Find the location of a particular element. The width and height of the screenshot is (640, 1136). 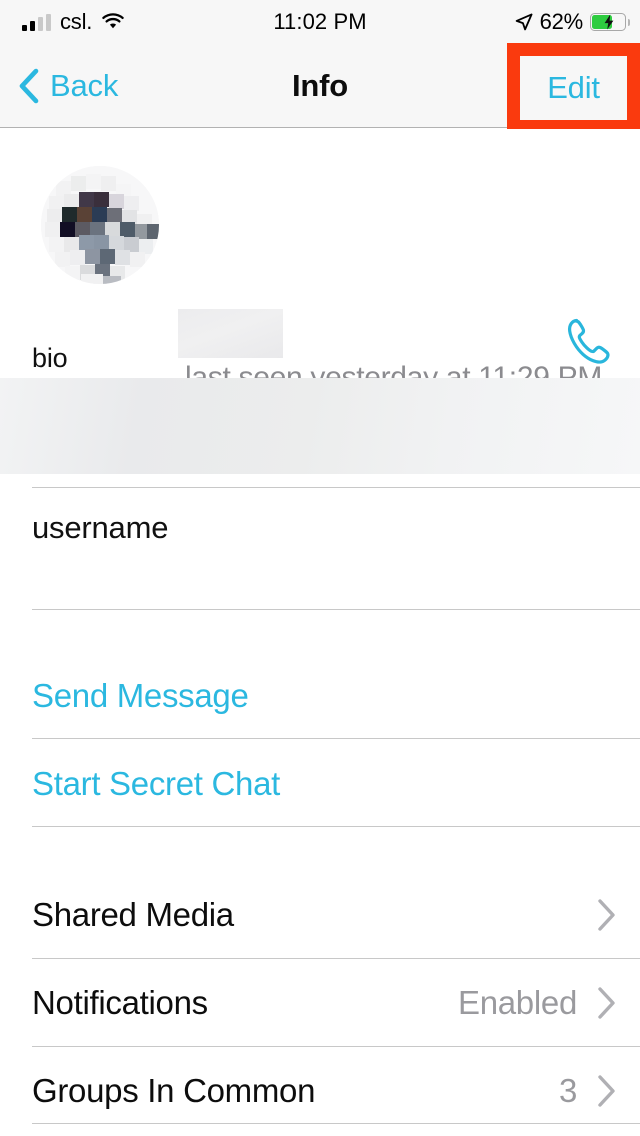

start-secret-chat-label: Start Secret Chat is located at coordinates (156, 783).